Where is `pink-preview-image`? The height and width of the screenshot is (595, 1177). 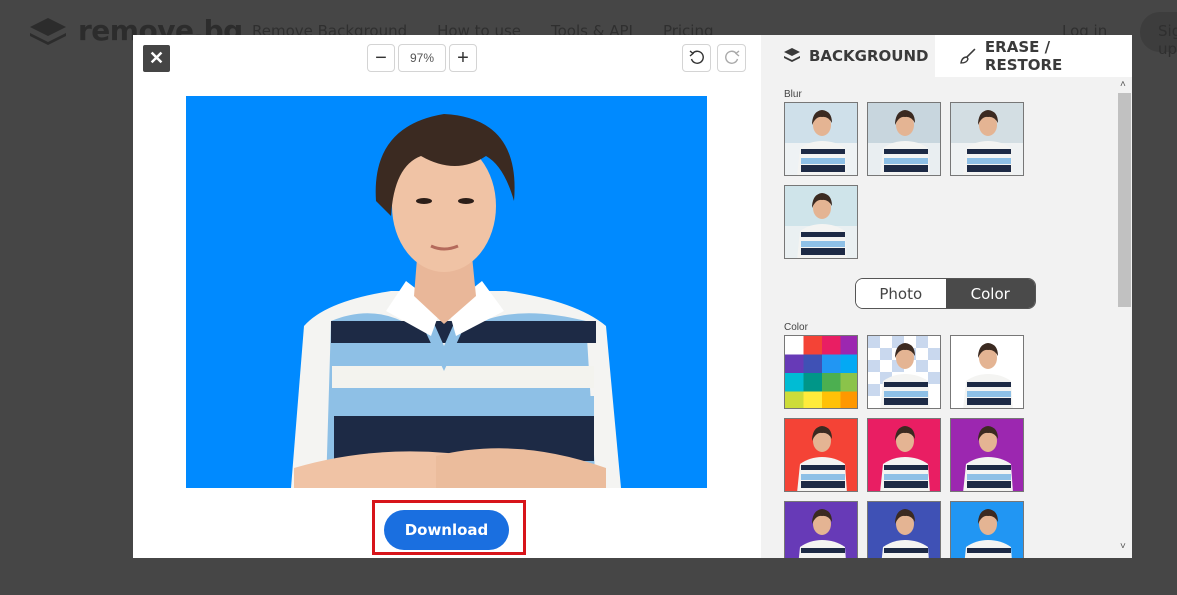 pink-preview-image is located at coordinates (904, 455).